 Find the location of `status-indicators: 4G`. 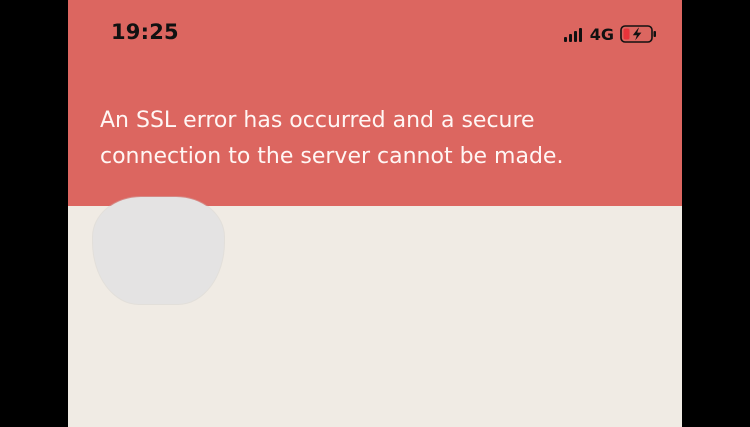

status-indicators: 4G is located at coordinates (610, 34).